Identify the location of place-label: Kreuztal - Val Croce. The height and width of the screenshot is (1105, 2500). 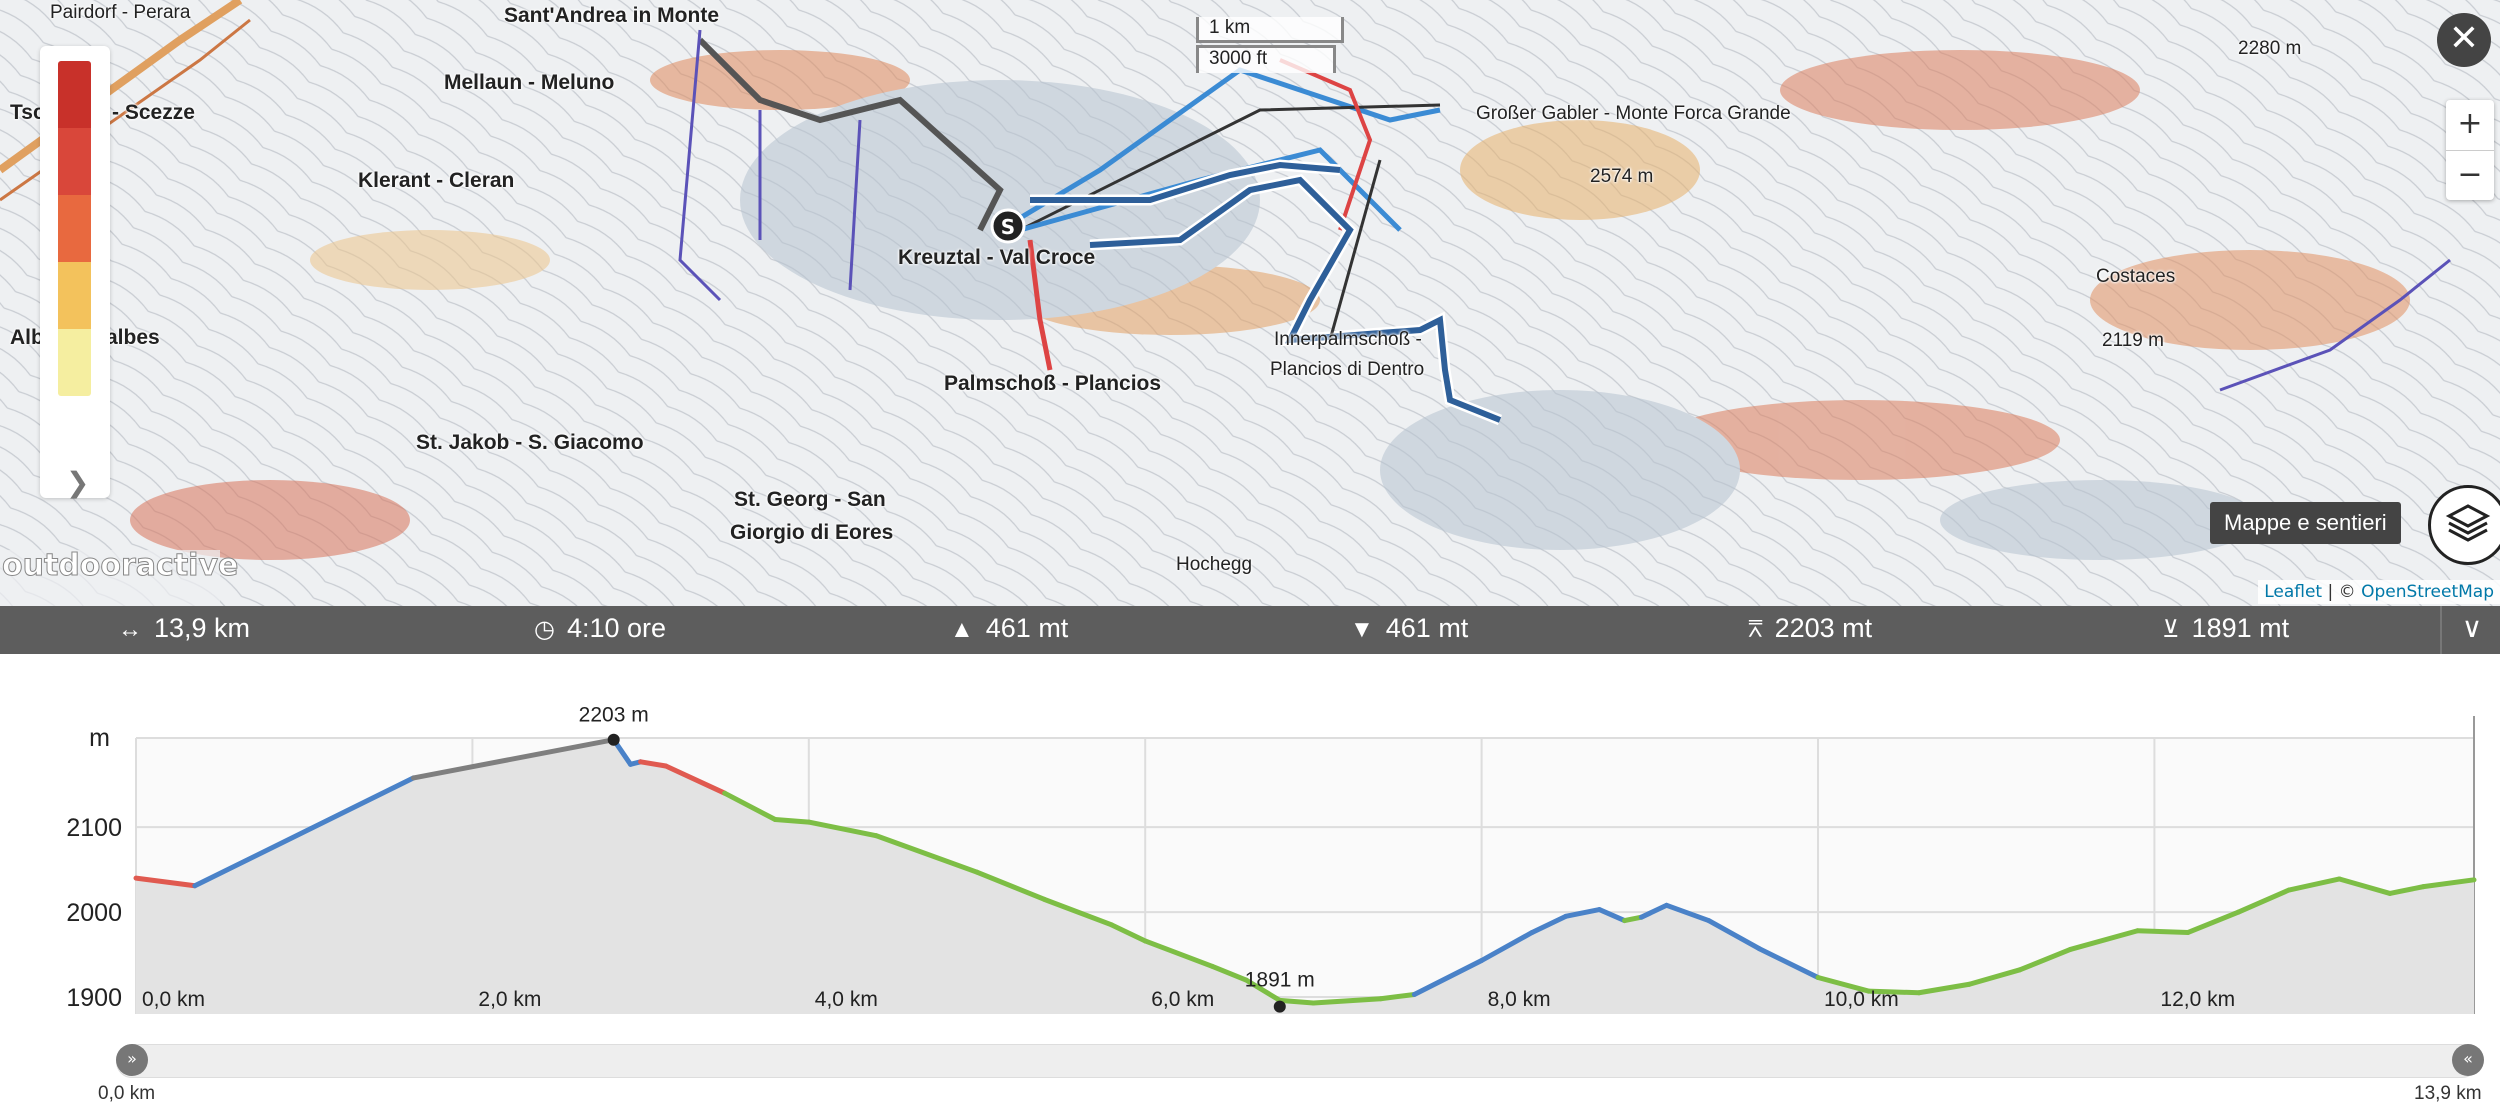
(997, 257).